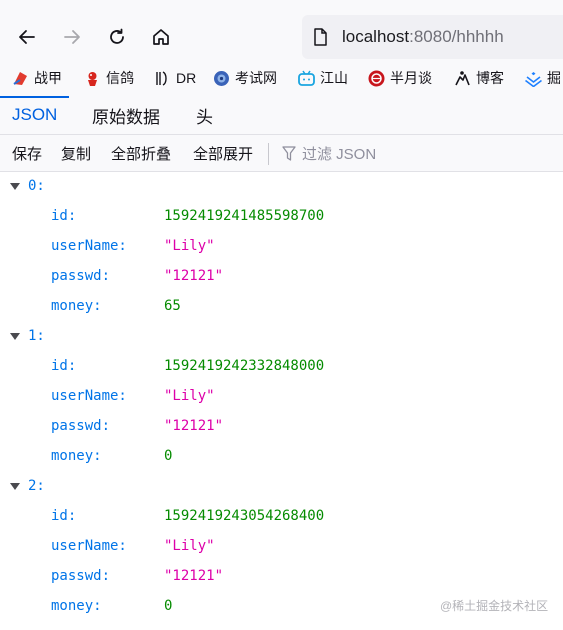 This screenshot has width=563, height=630. What do you see at coordinates (36, 486) in the screenshot?
I see `index-label: 2:` at bounding box center [36, 486].